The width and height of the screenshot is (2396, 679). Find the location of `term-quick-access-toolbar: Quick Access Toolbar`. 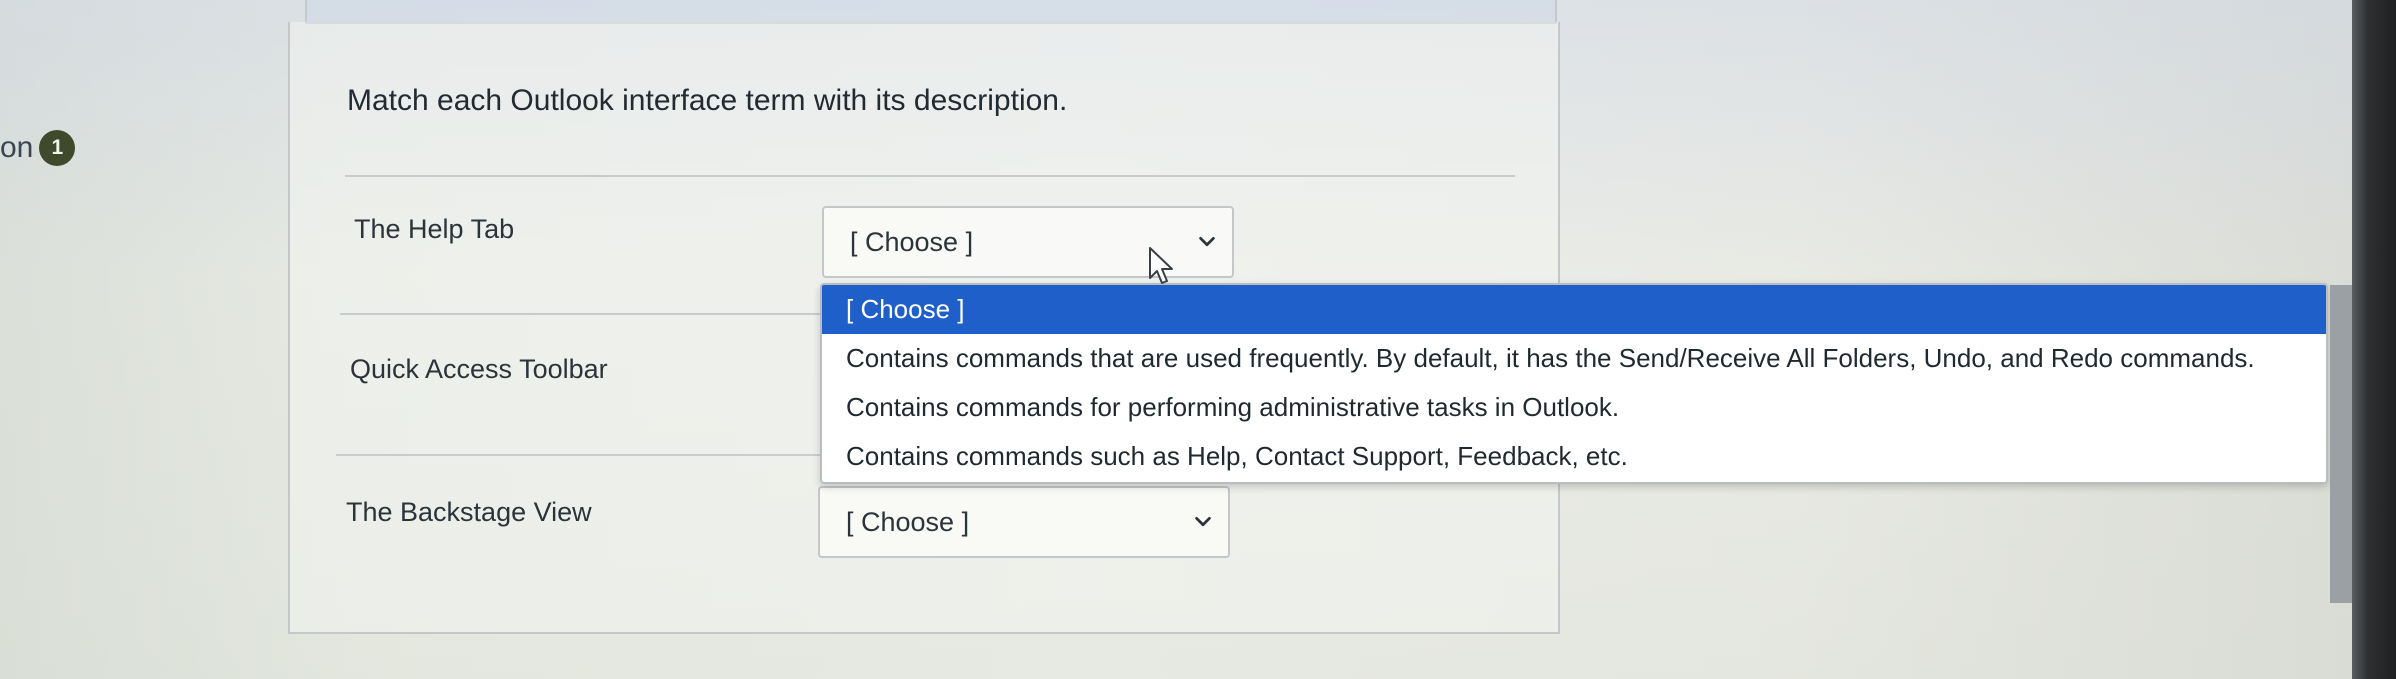

term-quick-access-toolbar: Quick Access Toolbar is located at coordinates (479, 369).